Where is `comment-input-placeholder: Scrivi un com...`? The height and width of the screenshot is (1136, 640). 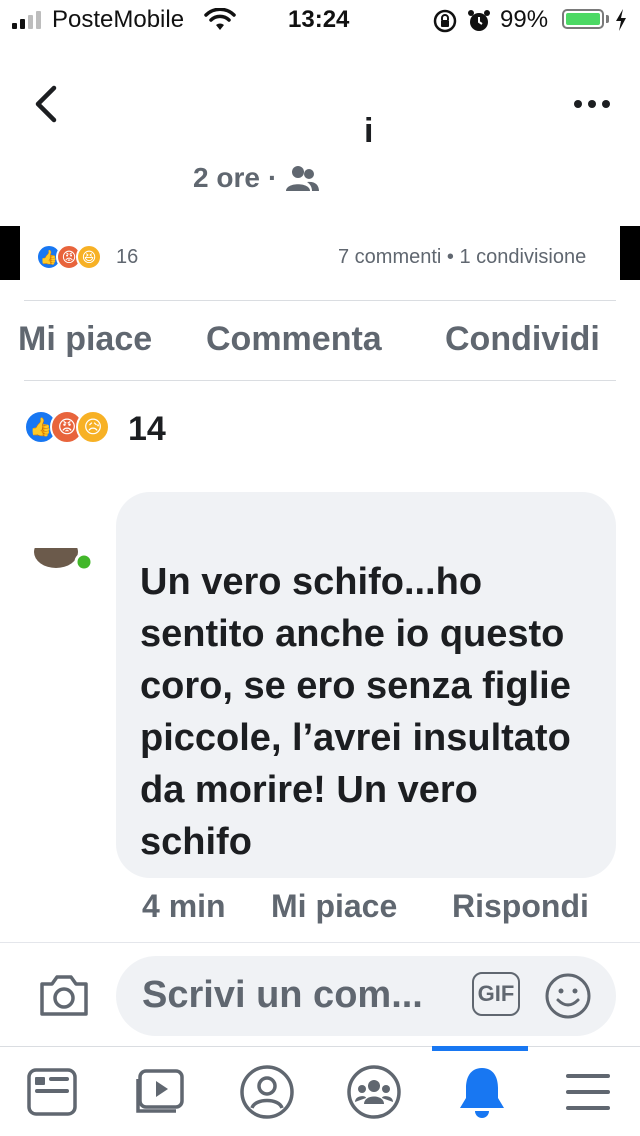 comment-input-placeholder: Scrivi un com... is located at coordinates (282, 995).